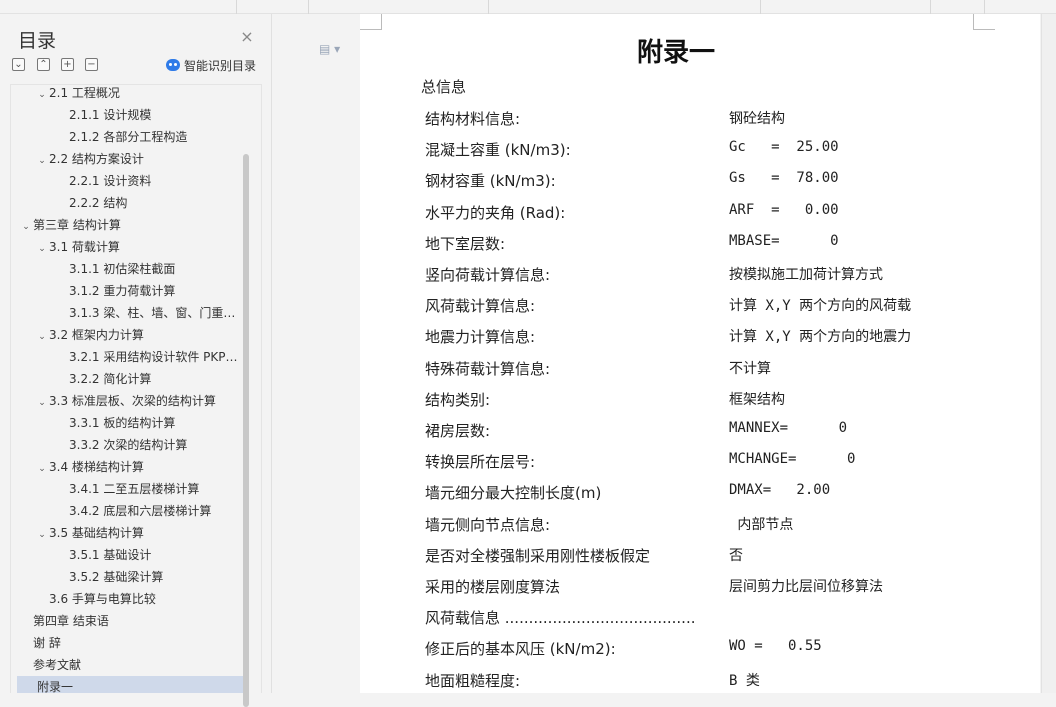 Image resolution: width=1056 pixels, height=707 pixels. Describe the element at coordinates (520, 649) in the screenshot. I see `doc-row-label: 修正后的基本风压 (kN/m2):` at that location.